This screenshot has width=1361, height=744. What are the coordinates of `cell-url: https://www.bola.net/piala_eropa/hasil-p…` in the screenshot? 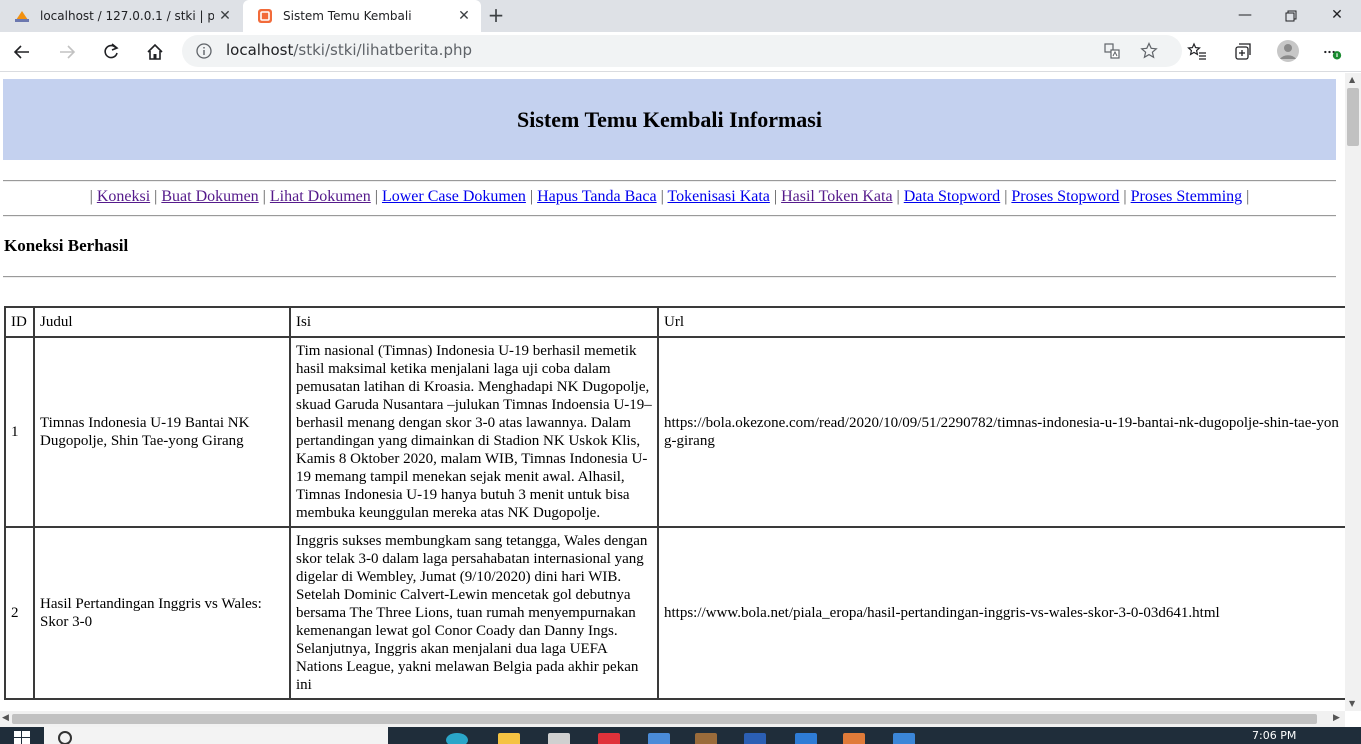 It's located at (1001, 613).